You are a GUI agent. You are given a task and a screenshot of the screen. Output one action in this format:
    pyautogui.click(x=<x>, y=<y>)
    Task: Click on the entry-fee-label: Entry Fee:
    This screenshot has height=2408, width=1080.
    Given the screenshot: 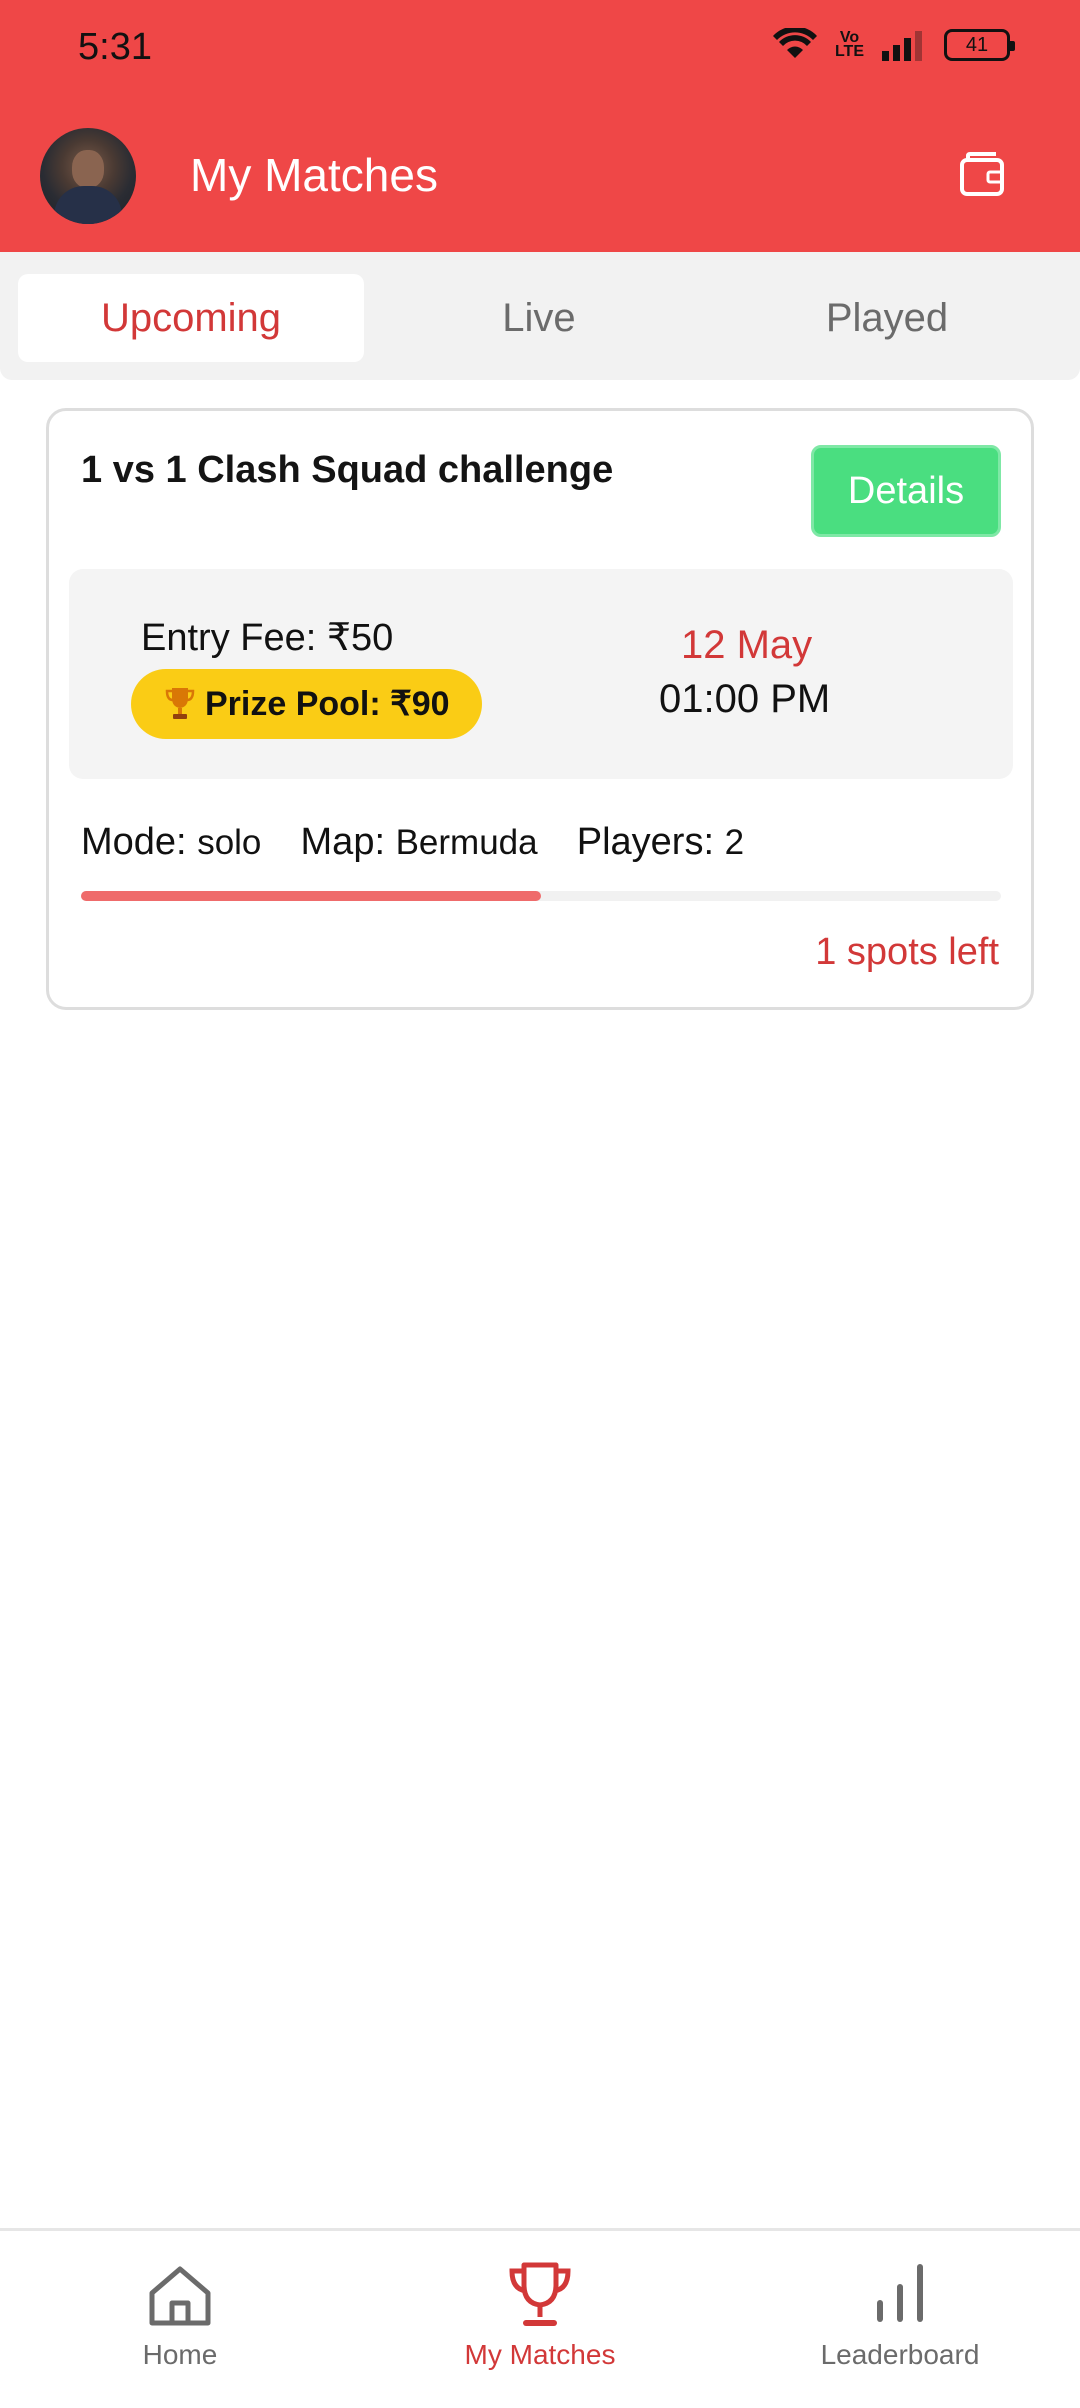 What is the action you would take?
    pyautogui.click(x=229, y=638)
    